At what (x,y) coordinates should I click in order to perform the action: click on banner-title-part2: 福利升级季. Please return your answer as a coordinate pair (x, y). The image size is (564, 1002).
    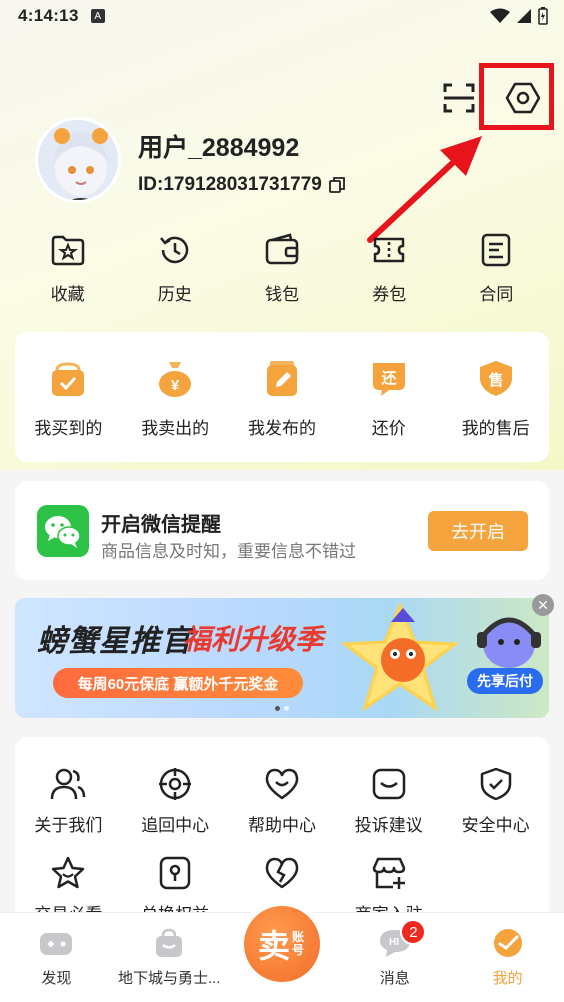
    Looking at the image, I should click on (253, 639).